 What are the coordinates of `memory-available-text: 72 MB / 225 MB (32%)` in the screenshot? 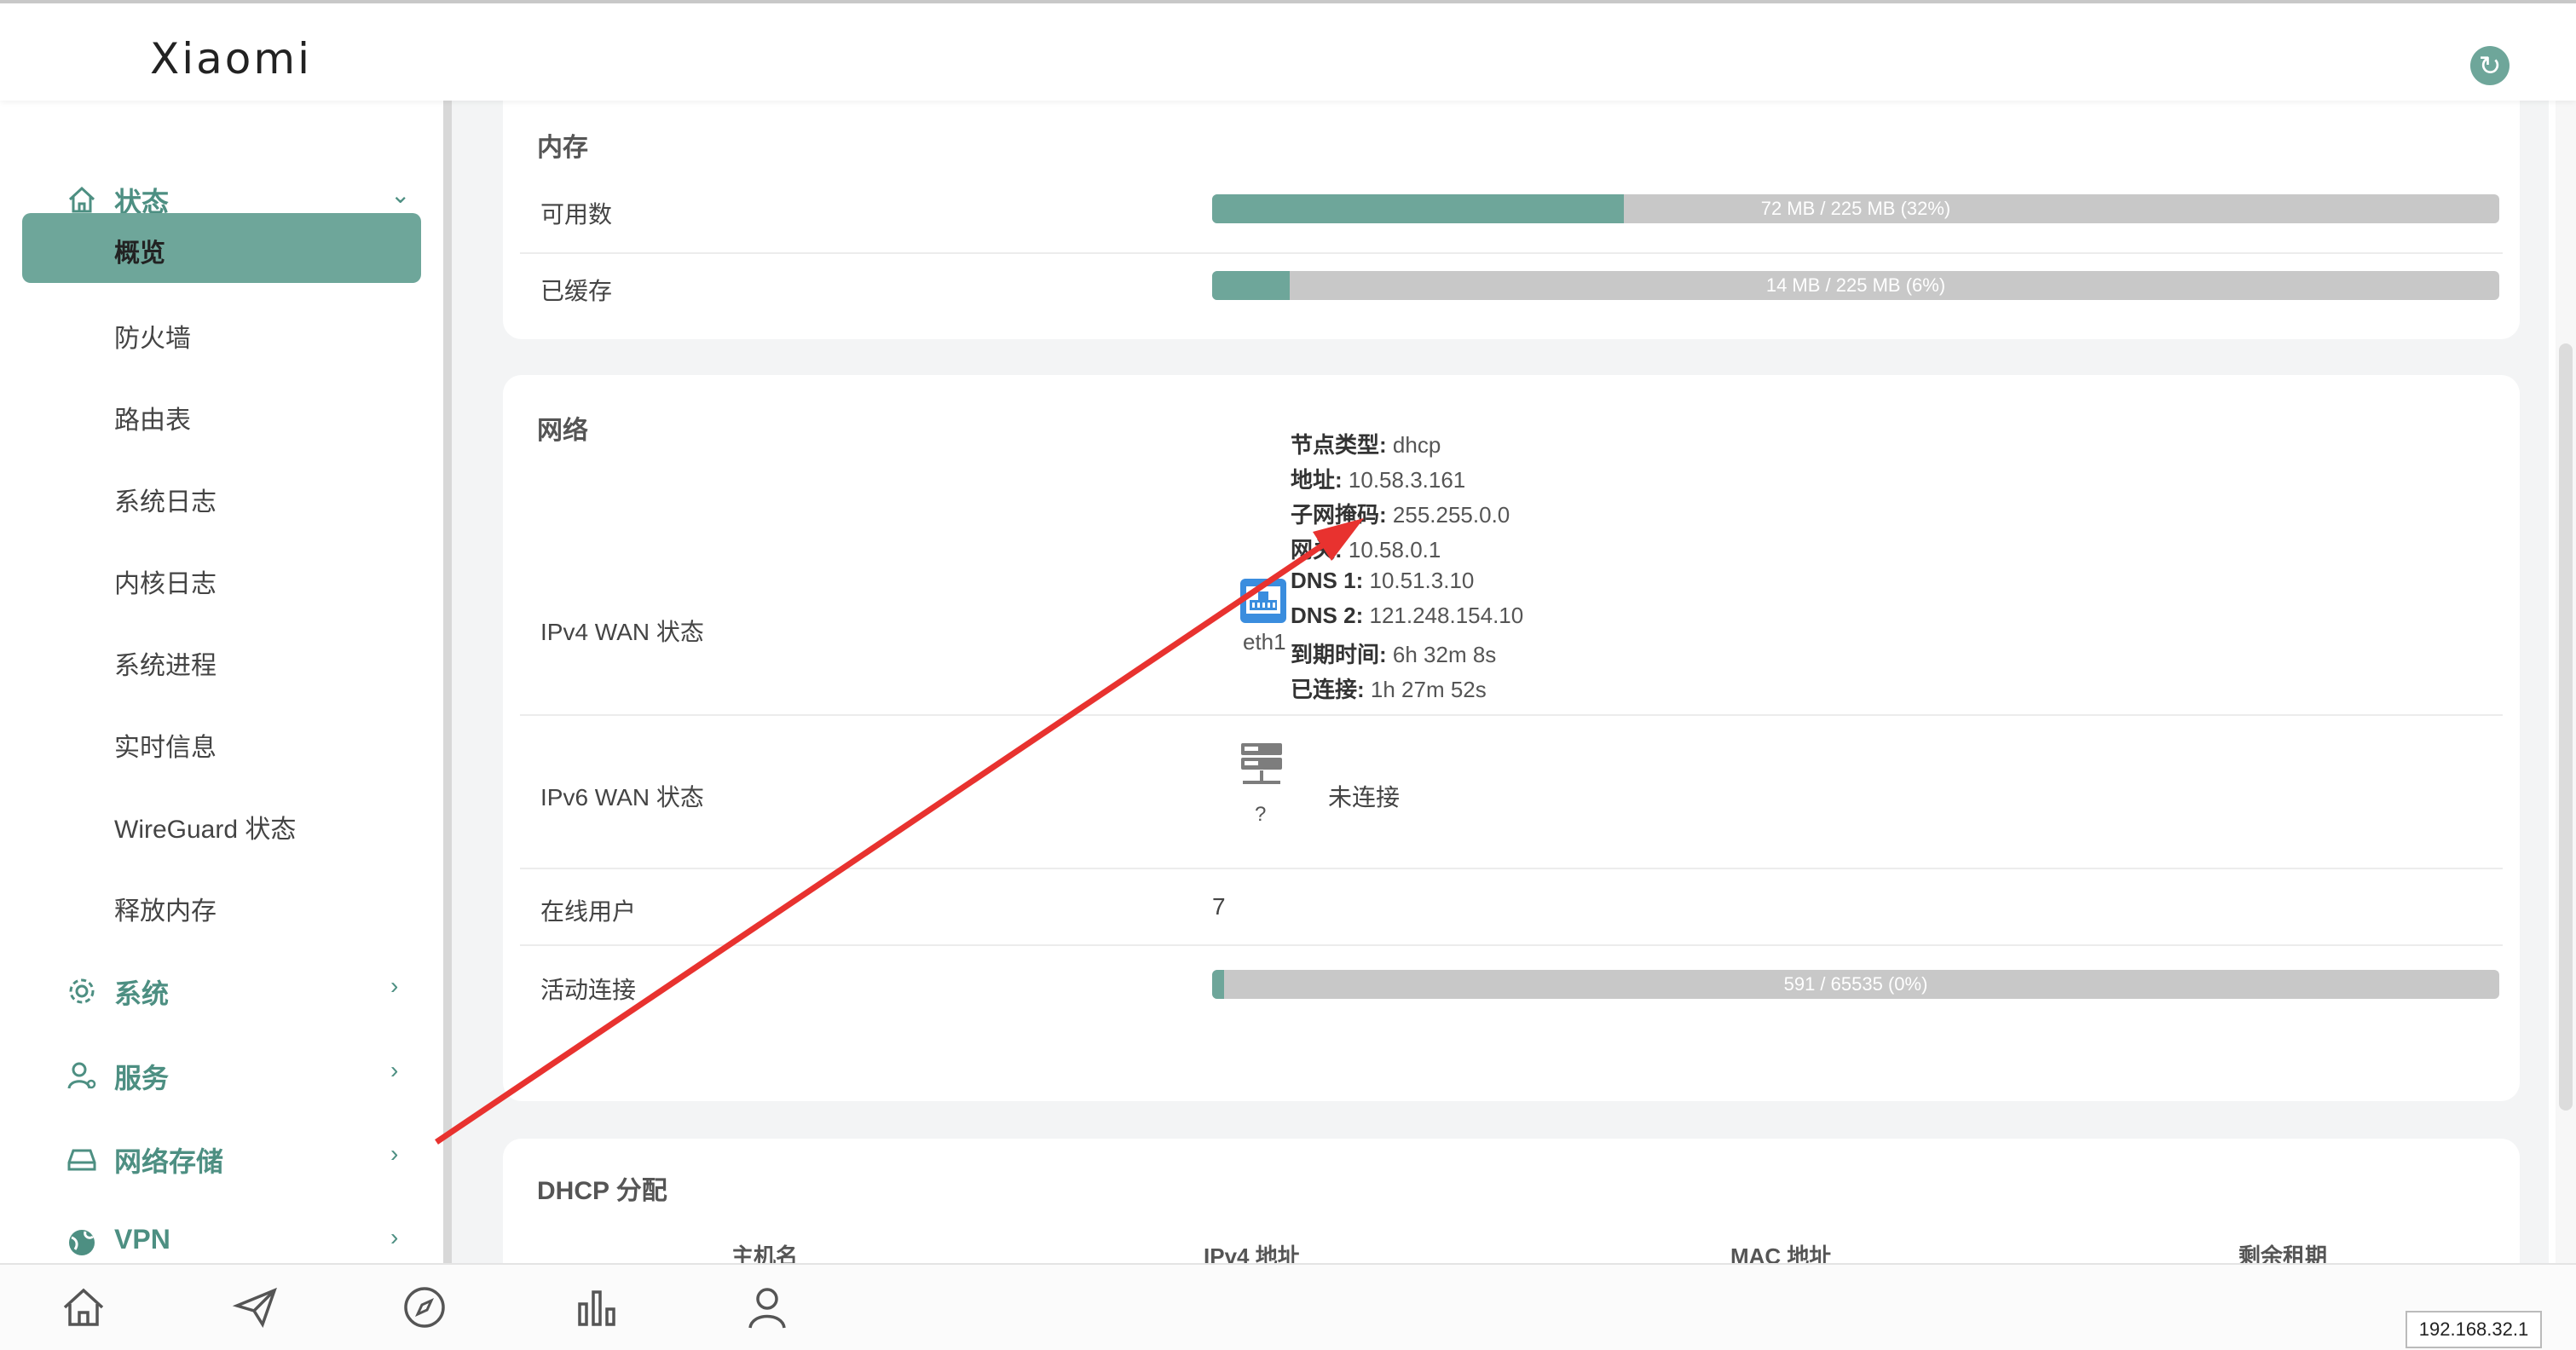 It's located at (1855, 209).